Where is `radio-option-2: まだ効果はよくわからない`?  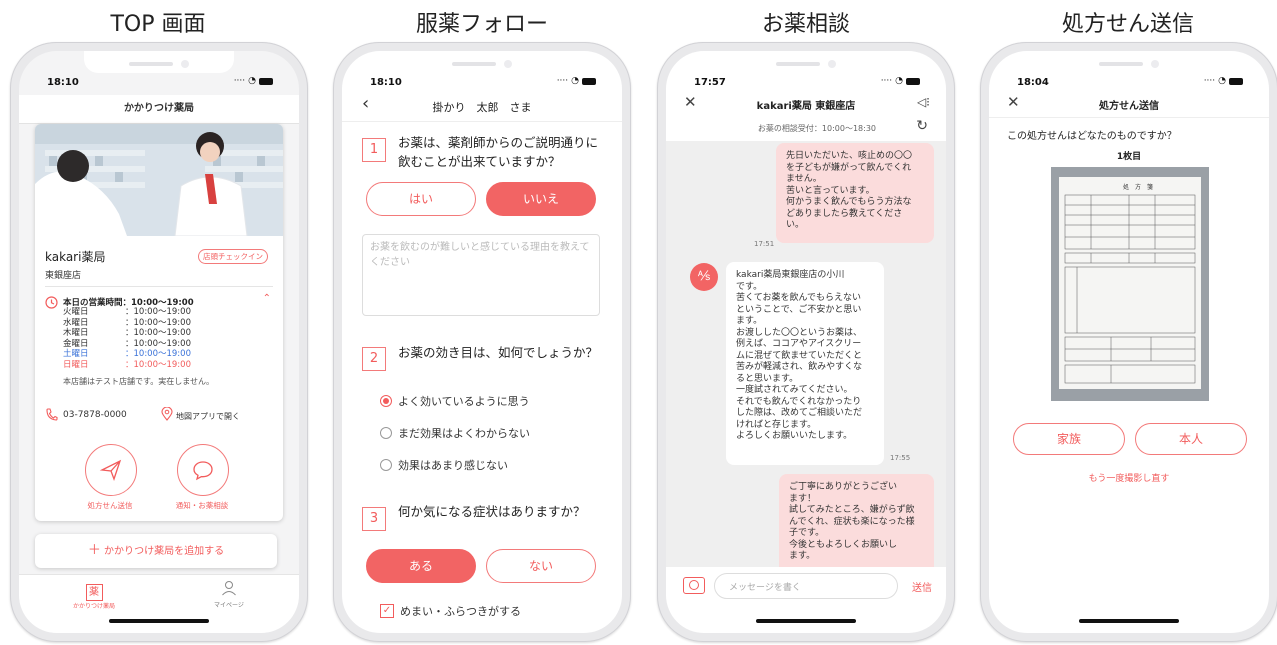
radio-option-2: まだ効果はよくわからない is located at coordinates (455, 433).